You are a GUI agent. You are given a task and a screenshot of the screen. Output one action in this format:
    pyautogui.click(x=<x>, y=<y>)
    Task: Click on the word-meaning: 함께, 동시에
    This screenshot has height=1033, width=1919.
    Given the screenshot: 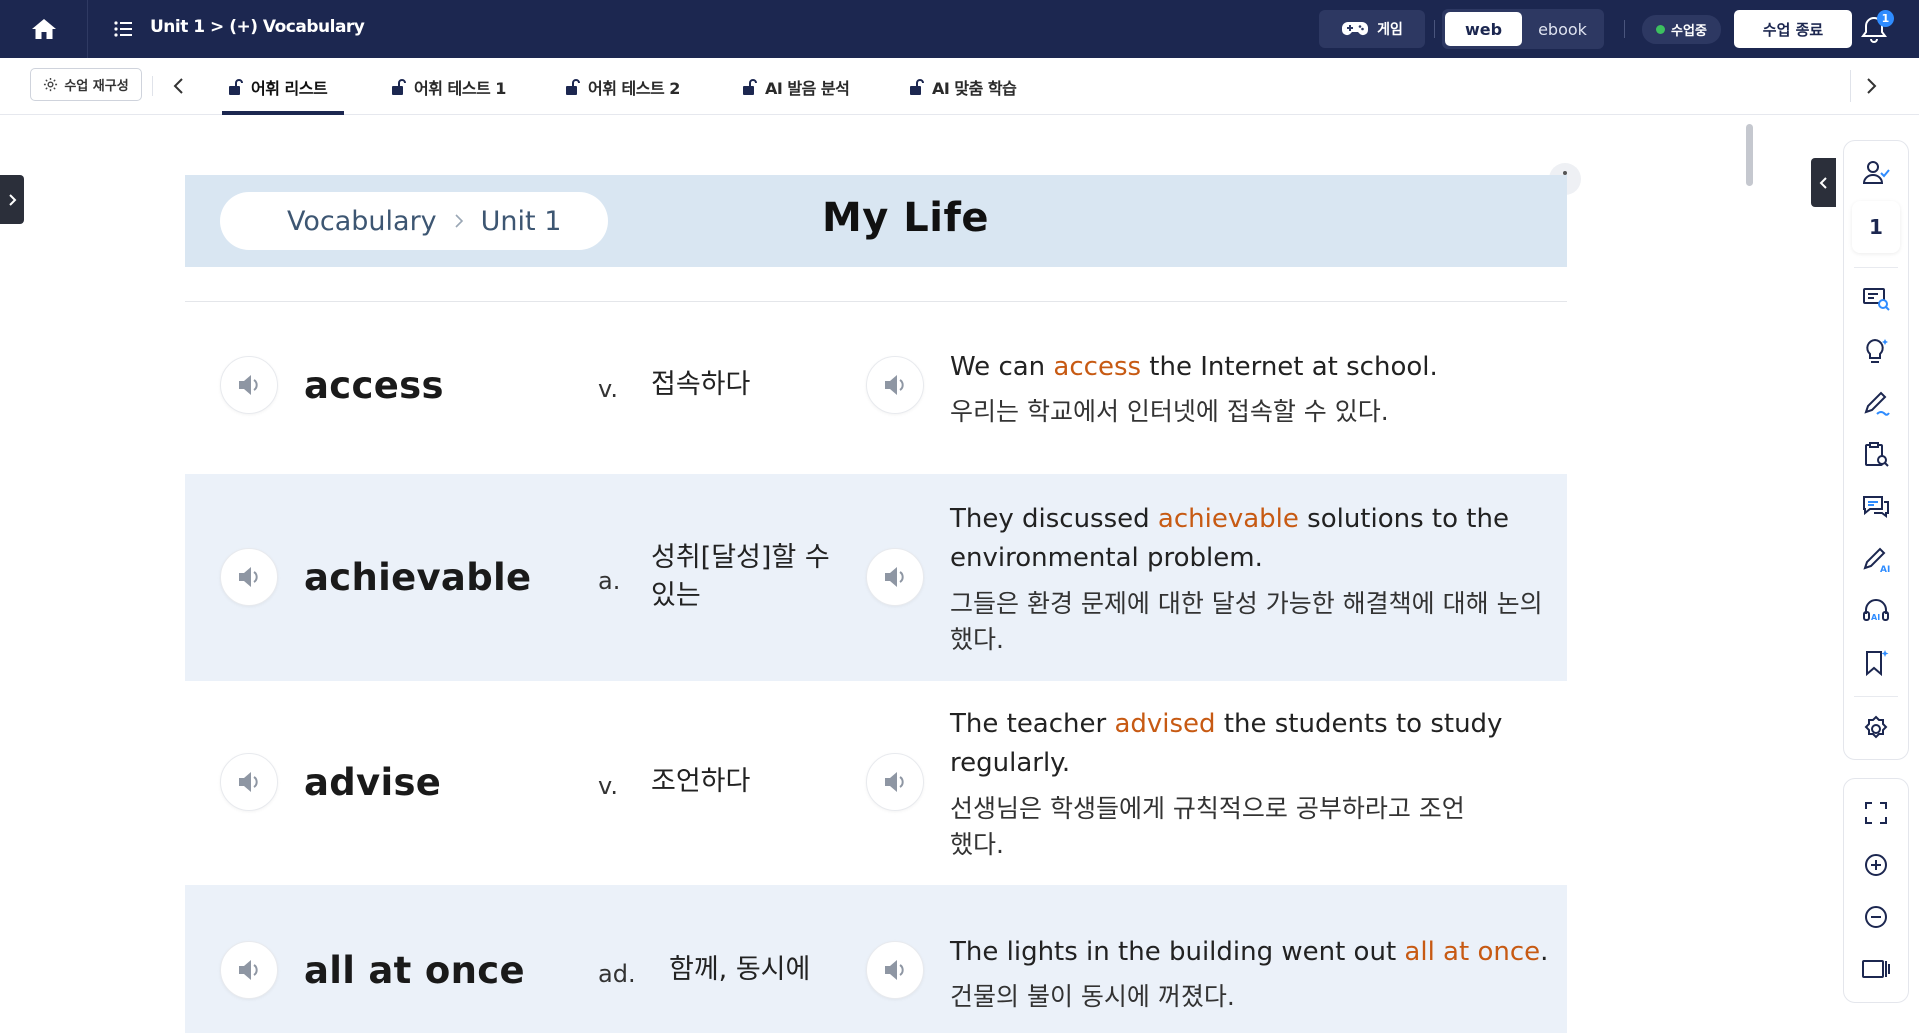 What is the action you would take?
    pyautogui.click(x=740, y=969)
    